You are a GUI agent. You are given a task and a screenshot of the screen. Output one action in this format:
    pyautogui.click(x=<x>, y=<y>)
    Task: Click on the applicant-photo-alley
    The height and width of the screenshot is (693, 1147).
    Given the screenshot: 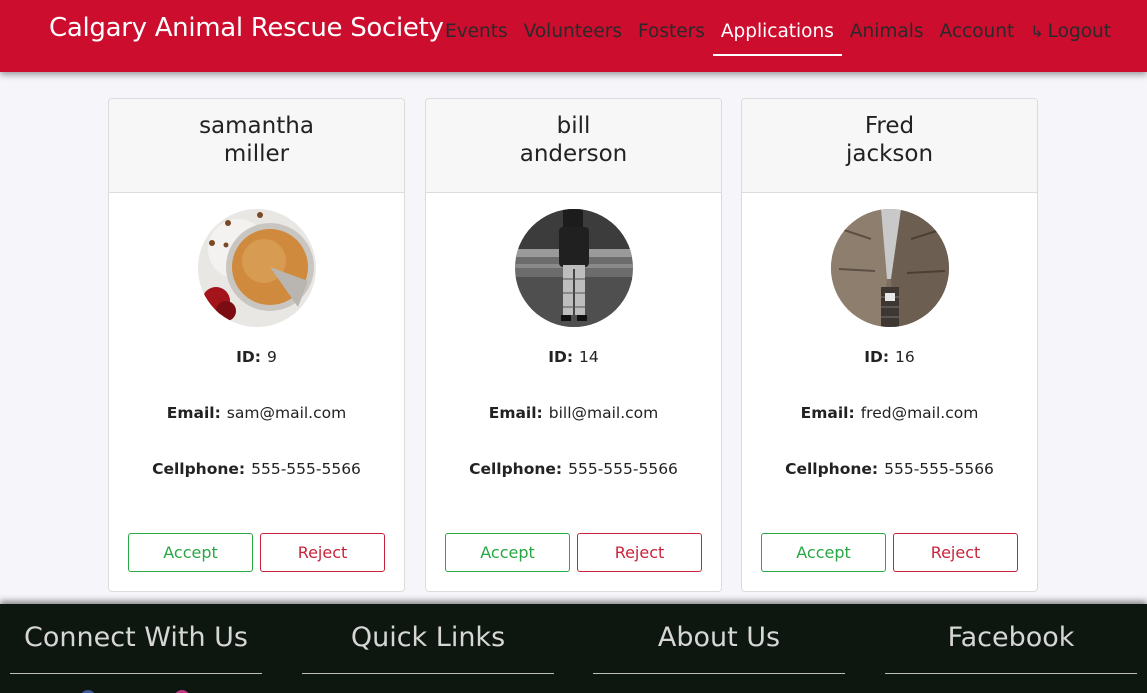 What is the action you would take?
    pyautogui.click(x=890, y=268)
    